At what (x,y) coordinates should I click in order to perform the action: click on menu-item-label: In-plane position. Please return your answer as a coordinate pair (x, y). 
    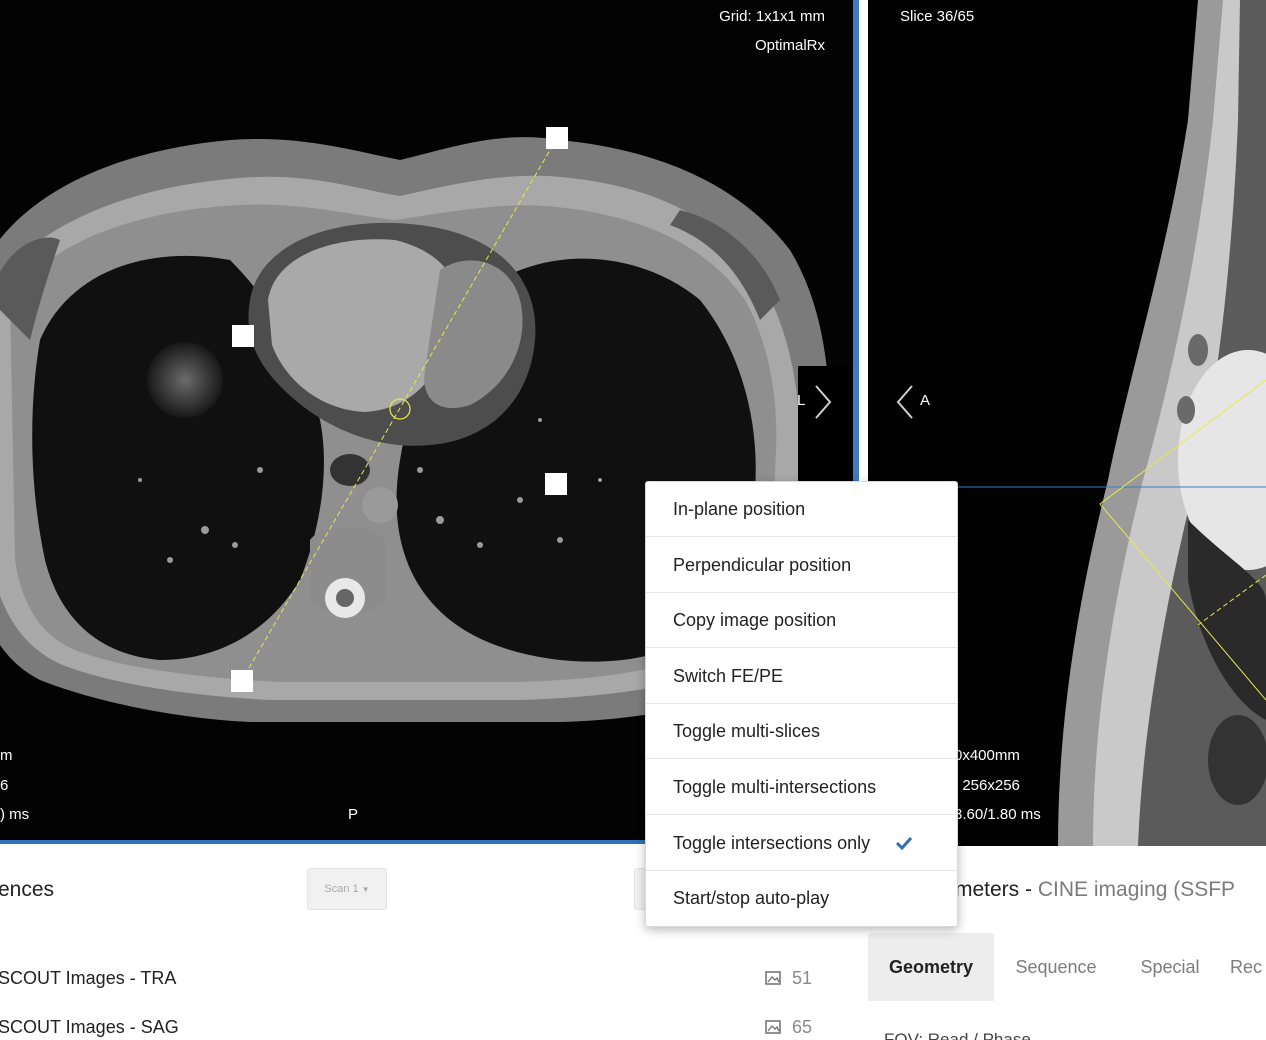
    Looking at the image, I should click on (739, 508).